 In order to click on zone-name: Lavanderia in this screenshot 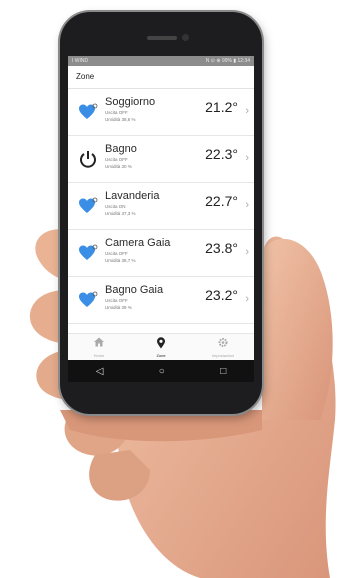, I will do `click(132, 196)`.